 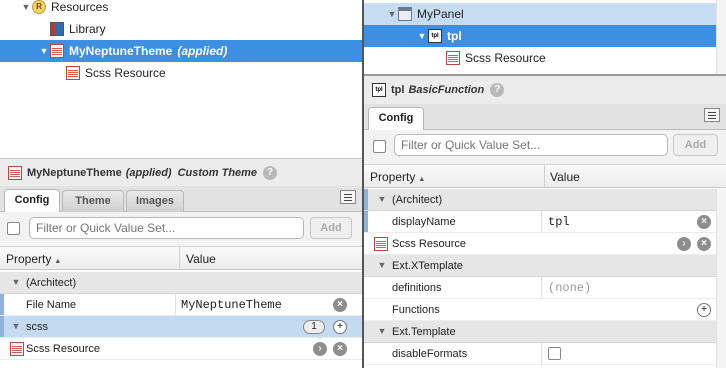 What do you see at coordinates (181, 9) in the screenshot?
I see `tree-item-resources: ▼ R Resources` at bounding box center [181, 9].